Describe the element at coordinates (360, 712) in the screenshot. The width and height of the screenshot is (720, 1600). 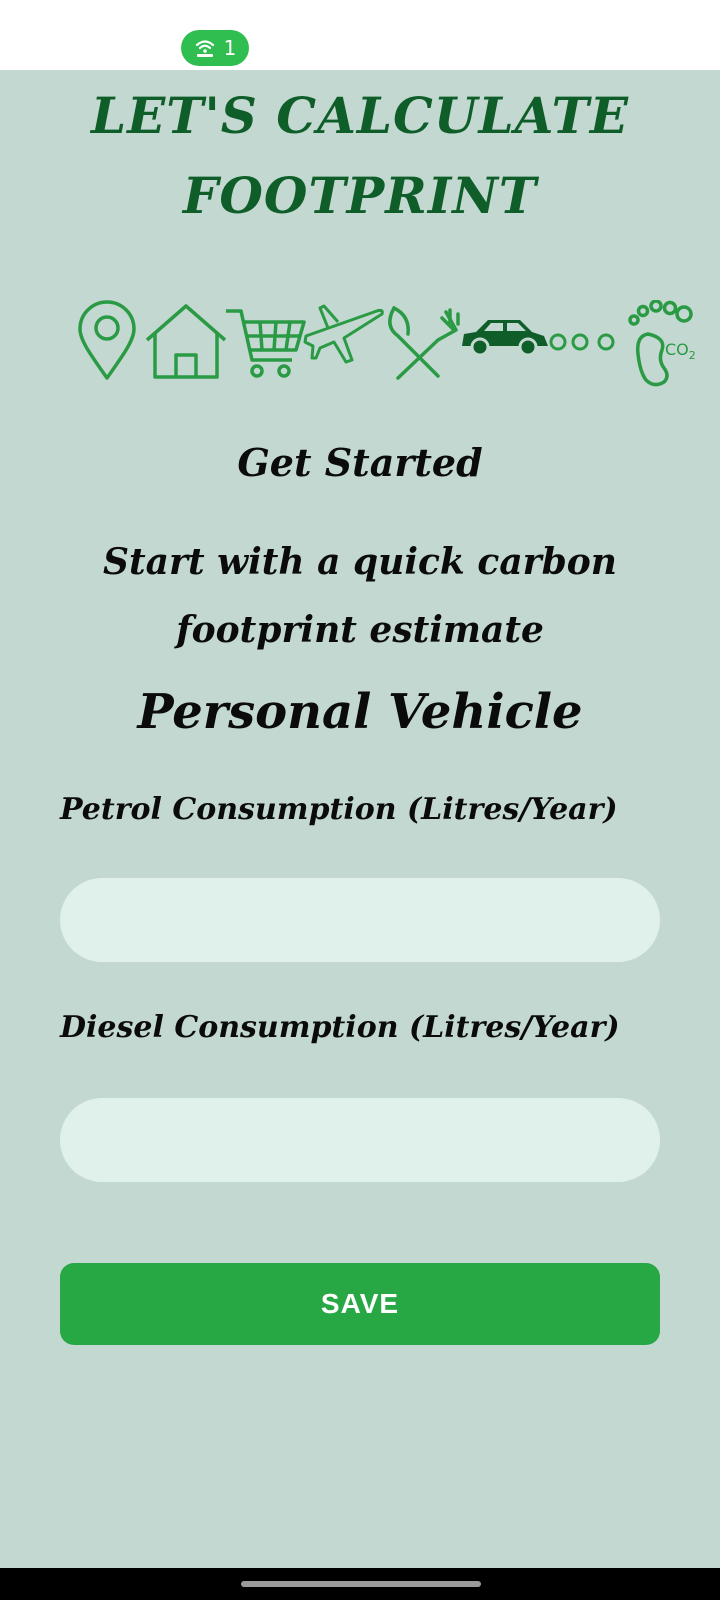
I see `section-heading: Personal Vehicle` at that location.